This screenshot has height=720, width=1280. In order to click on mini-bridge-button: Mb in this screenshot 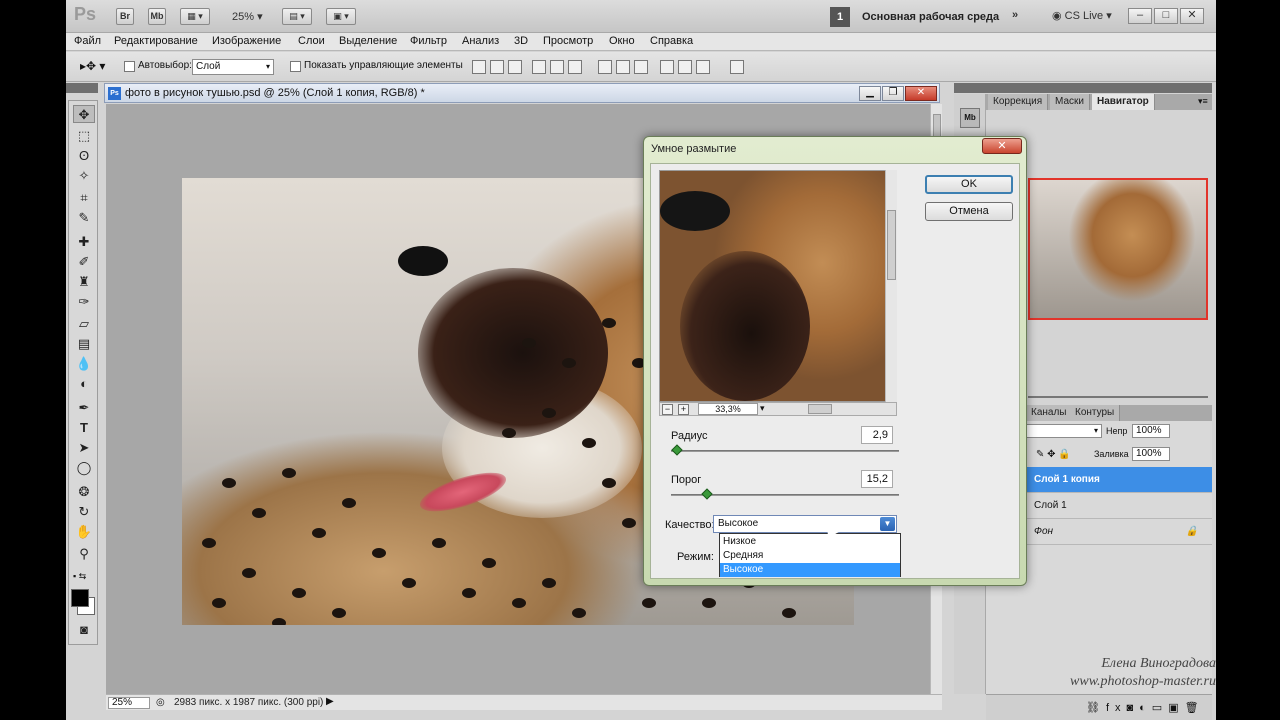, I will do `click(157, 16)`.